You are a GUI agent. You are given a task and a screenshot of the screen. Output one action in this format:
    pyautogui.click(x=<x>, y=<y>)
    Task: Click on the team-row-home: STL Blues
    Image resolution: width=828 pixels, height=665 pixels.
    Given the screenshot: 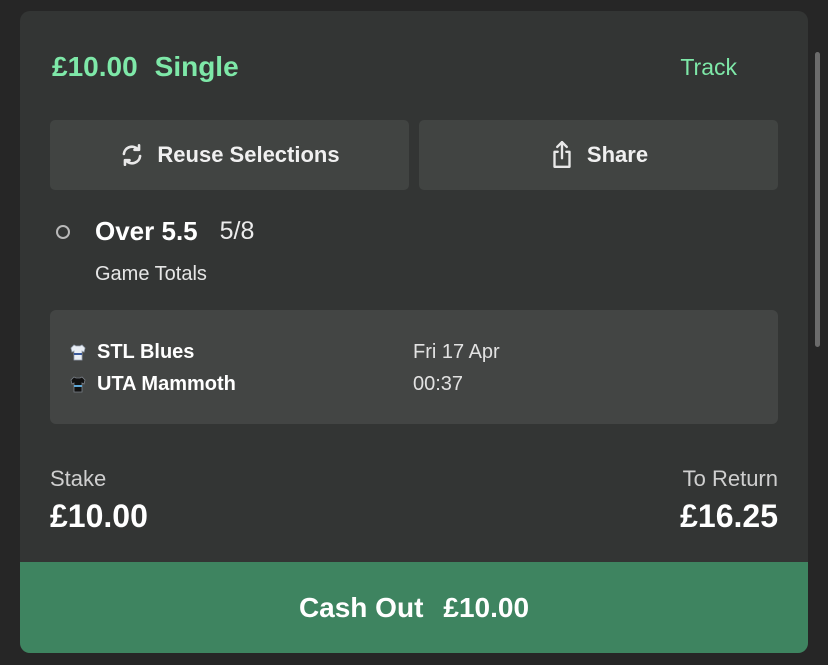 What is the action you would take?
    pyautogui.click(x=152, y=352)
    